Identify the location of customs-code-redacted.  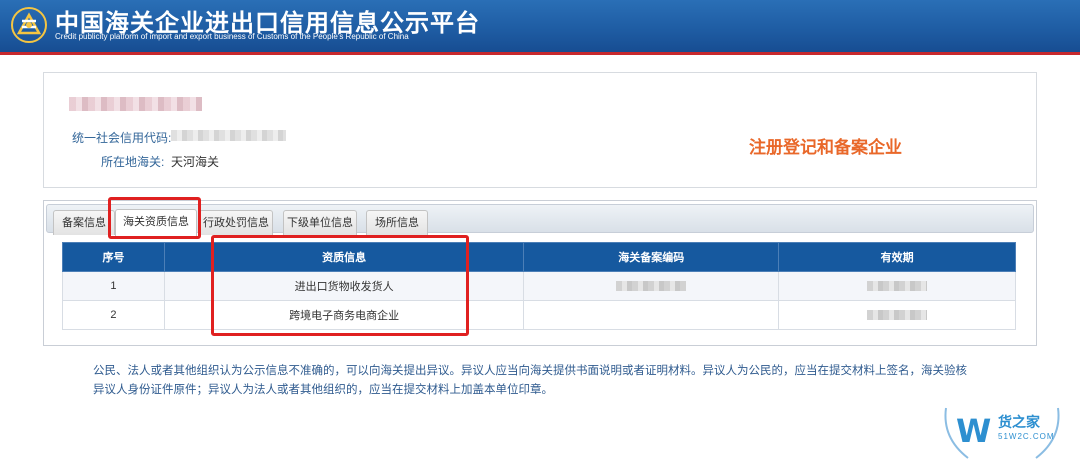
(651, 286).